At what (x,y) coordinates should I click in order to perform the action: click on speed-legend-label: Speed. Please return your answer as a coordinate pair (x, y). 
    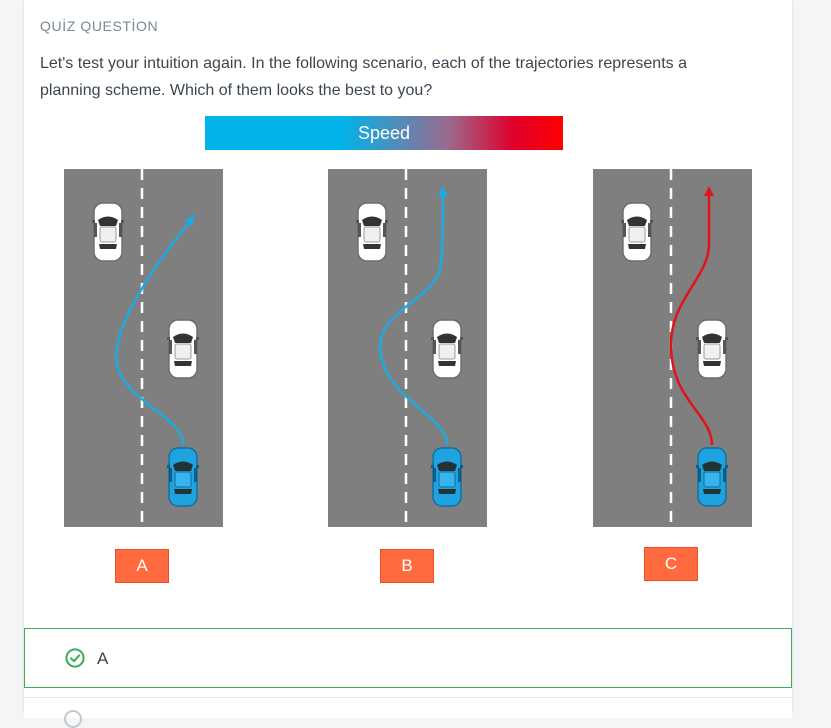
    Looking at the image, I should click on (384, 133).